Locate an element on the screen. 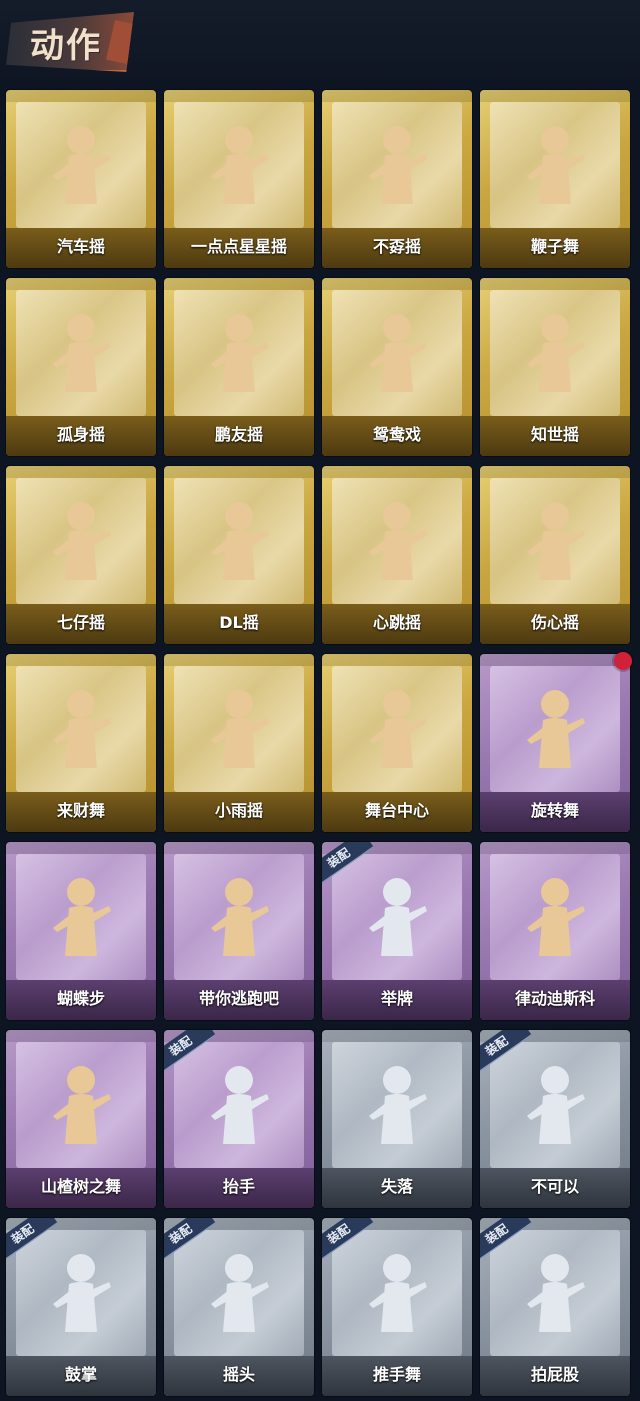 The image size is (640, 1401). emote-name: 失落 is located at coordinates (396, 1186).